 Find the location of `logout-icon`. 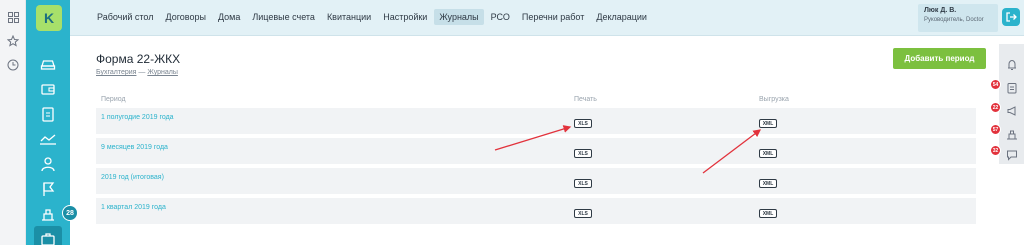

logout-icon is located at coordinates (1011, 17).